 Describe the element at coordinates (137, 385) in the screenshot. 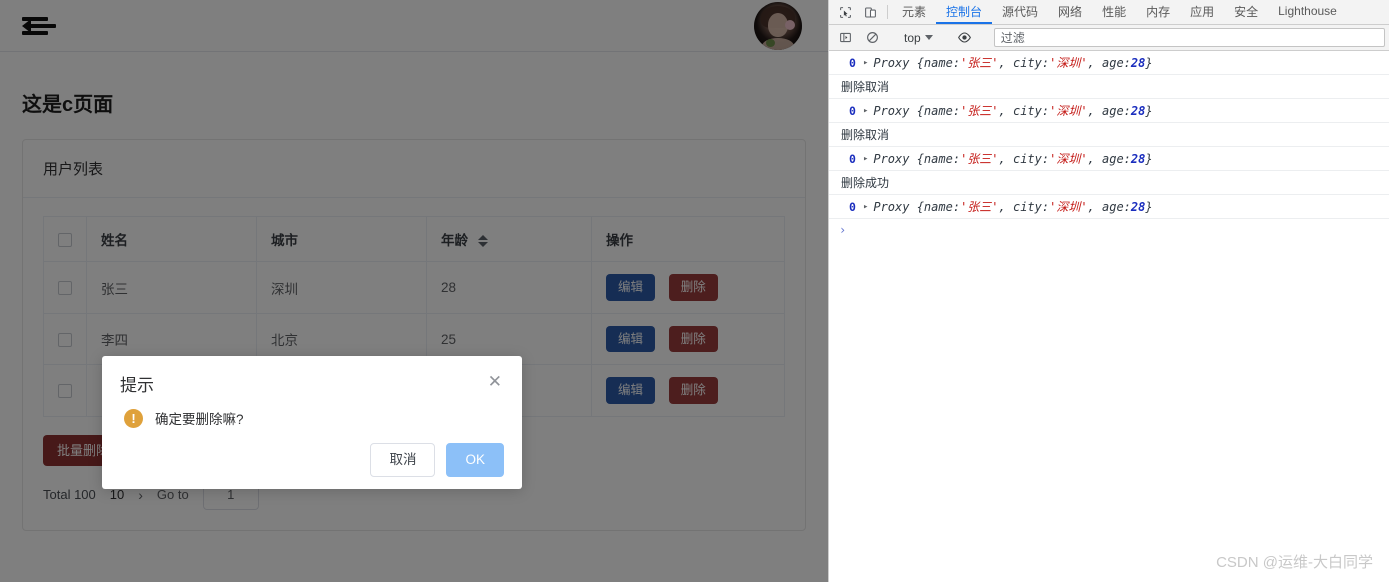

I see `dialog-title: 提示` at that location.